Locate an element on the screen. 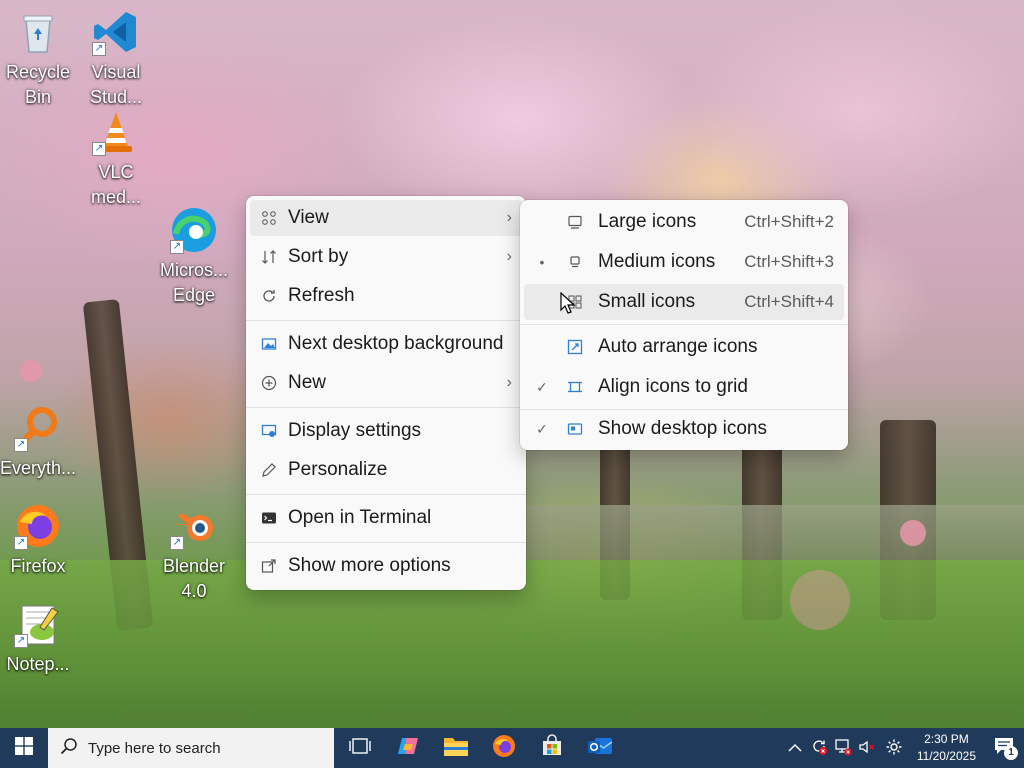  system-tray: 2:30 PM 11/20/2025 1 is located at coordinates (903, 748).